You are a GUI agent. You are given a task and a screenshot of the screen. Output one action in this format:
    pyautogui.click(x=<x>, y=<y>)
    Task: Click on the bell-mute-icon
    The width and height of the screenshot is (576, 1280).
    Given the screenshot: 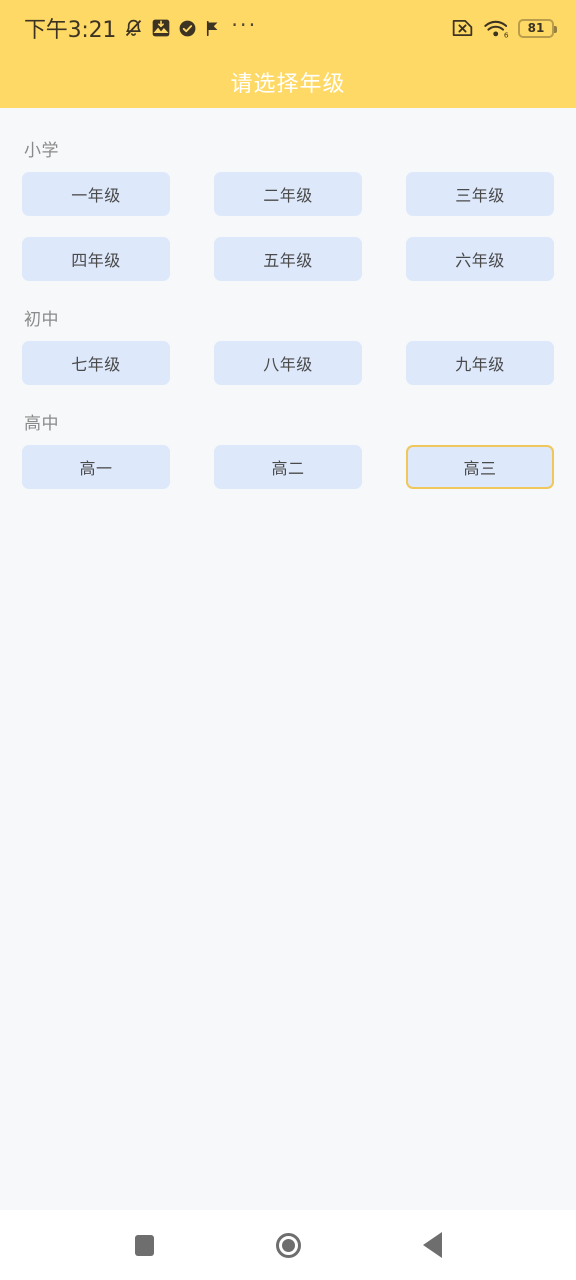 What is the action you would take?
    pyautogui.click(x=133, y=28)
    